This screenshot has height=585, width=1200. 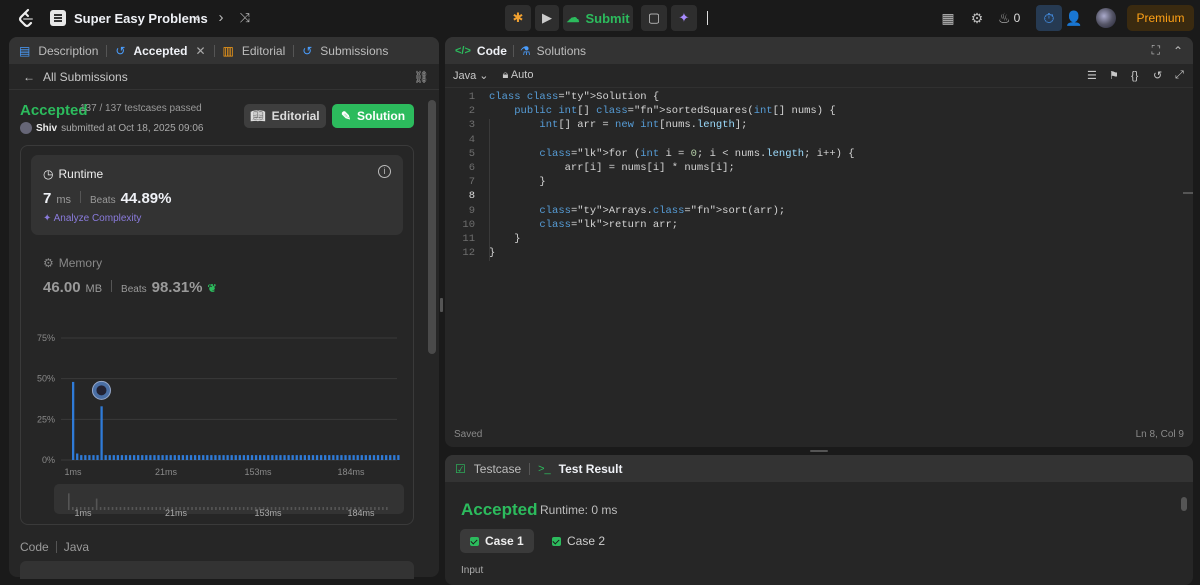 I want to click on tab-code: Code, so click(x=492, y=51).